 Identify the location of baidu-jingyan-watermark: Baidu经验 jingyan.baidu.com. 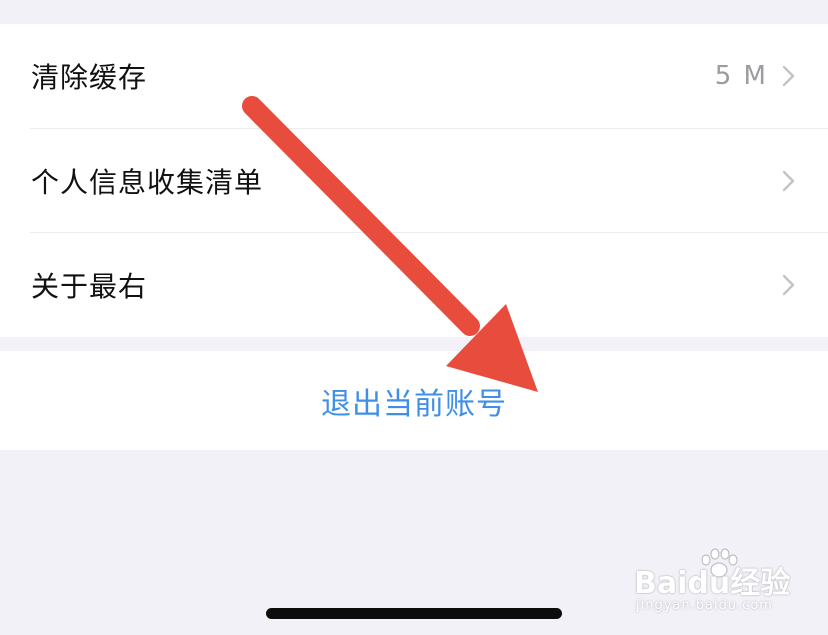
(727, 583).